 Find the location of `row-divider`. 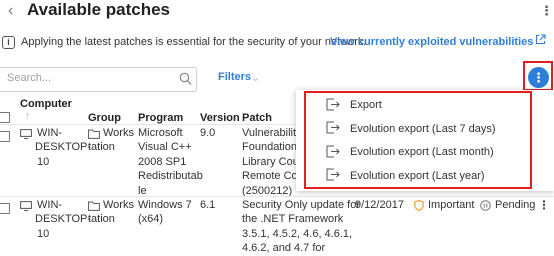

row-divider is located at coordinates (277, 196).